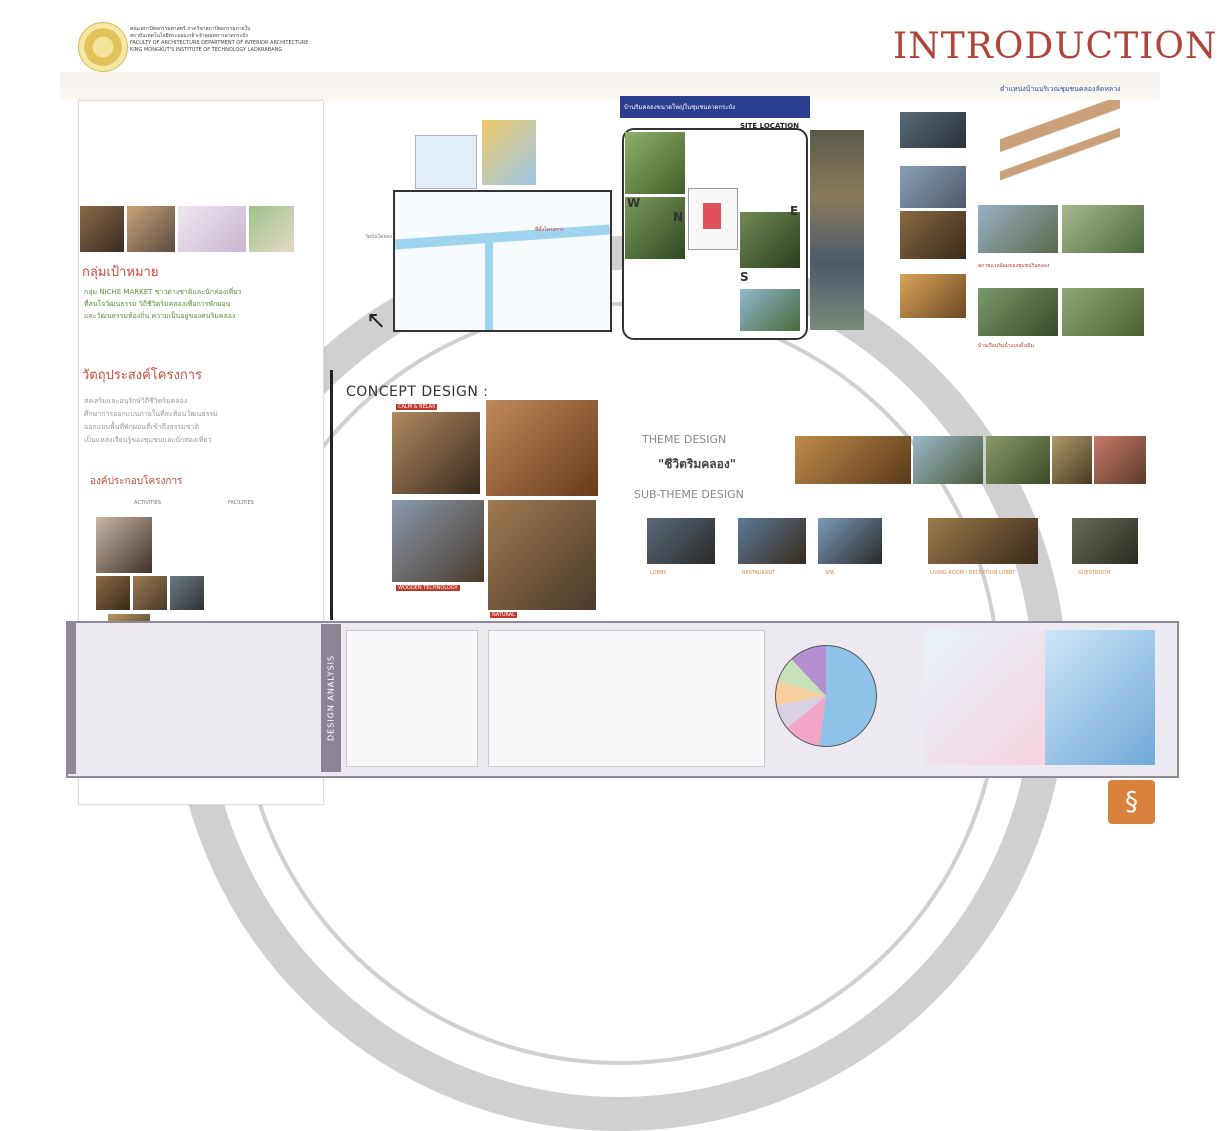  I want to click on region-map, so click(509, 152).